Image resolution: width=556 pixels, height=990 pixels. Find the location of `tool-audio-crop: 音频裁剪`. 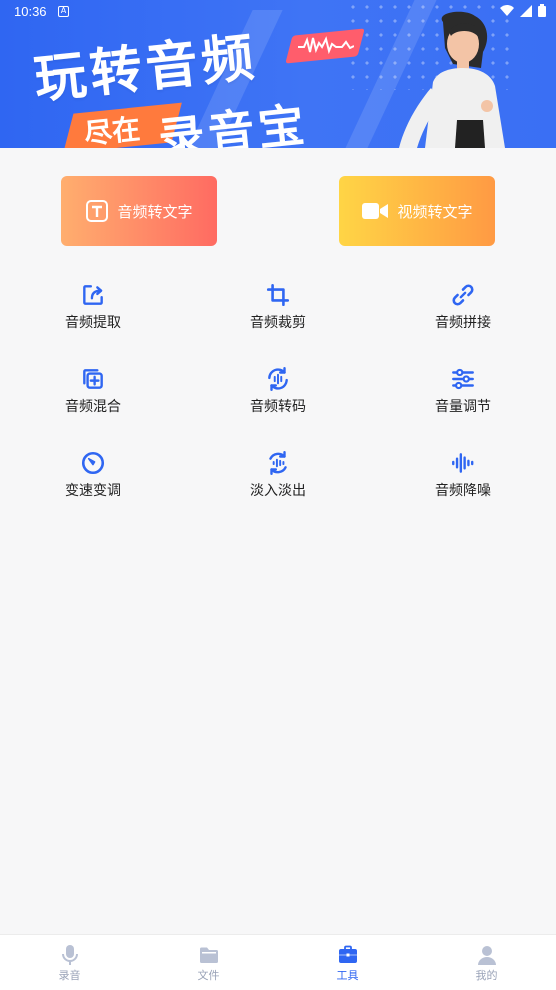

tool-audio-crop: 音频裁剪 is located at coordinates (278, 317).